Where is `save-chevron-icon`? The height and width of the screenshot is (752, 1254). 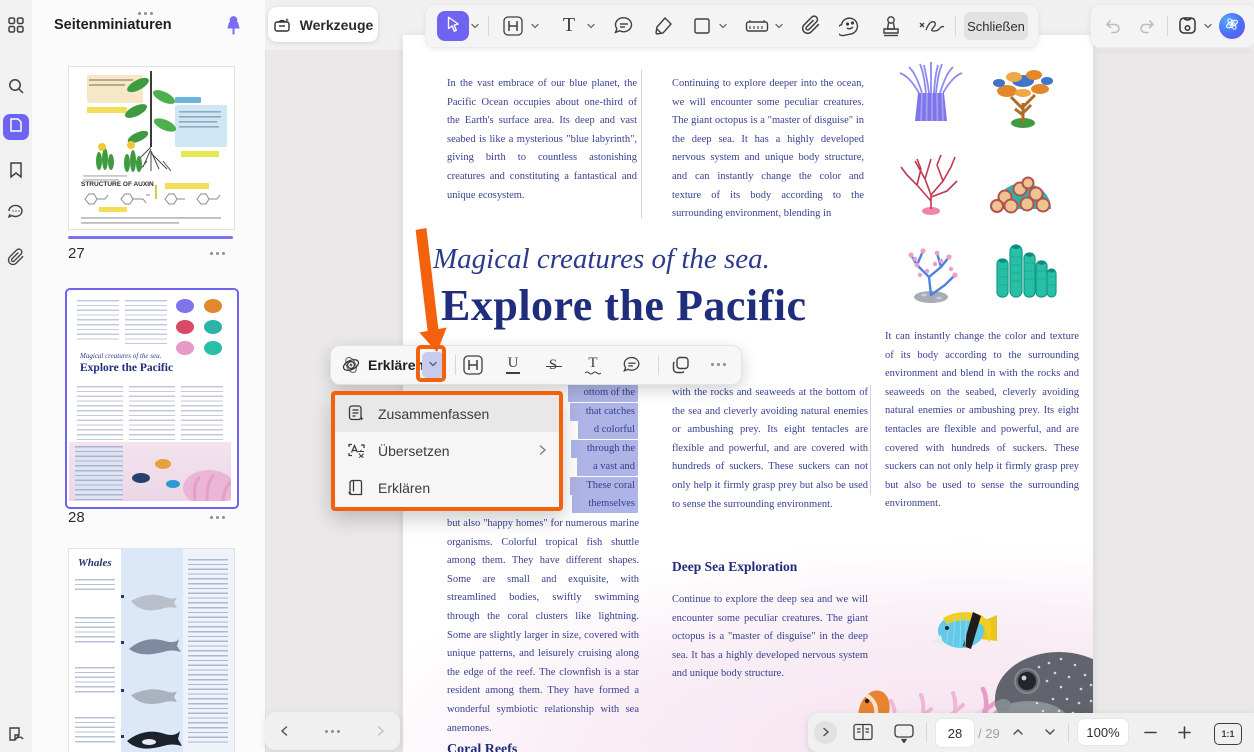 save-chevron-icon is located at coordinates (1208, 26).